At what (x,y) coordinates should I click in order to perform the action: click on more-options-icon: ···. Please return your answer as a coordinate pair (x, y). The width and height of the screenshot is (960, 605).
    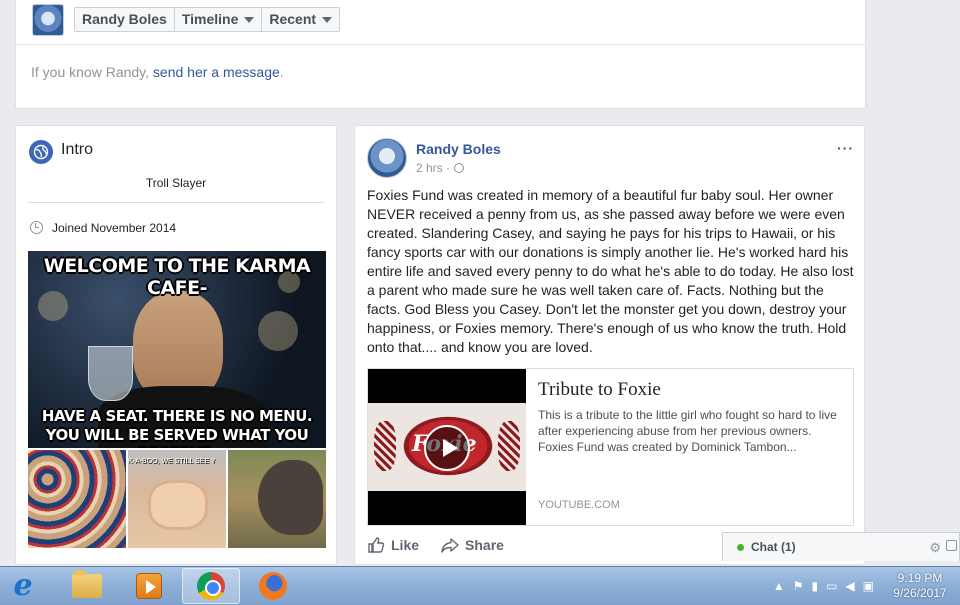
    Looking at the image, I should click on (845, 148).